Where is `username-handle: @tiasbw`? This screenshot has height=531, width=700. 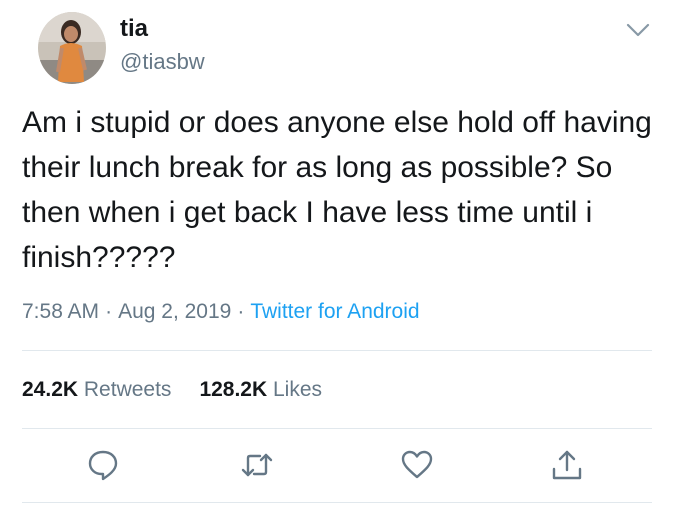
username-handle: @tiasbw is located at coordinates (162, 62).